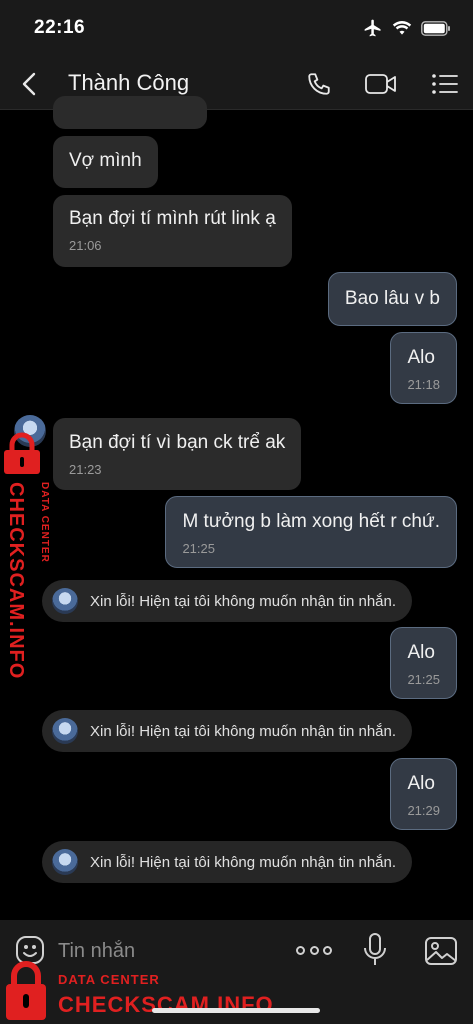 Image resolution: width=473 pixels, height=1024 pixels. Describe the element at coordinates (423, 384) in the screenshot. I see `message-time: 21:18` at that location.